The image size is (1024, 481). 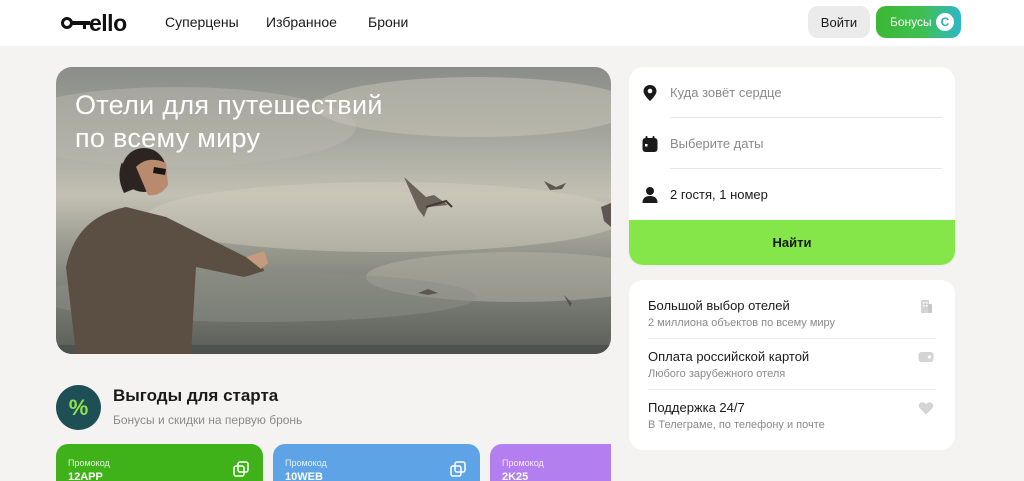 I want to click on guests-value: 2 гостя, 1 номер, so click(x=719, y=194).